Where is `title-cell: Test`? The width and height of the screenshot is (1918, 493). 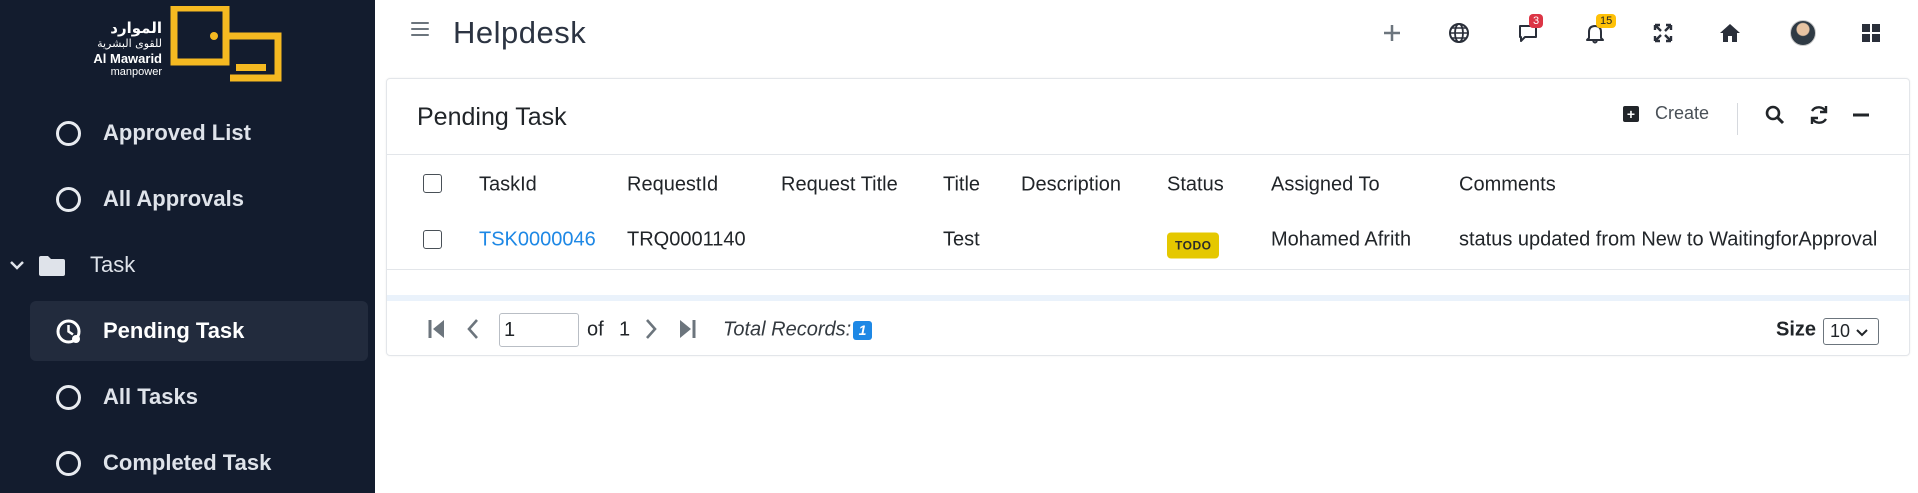 title-cell: Test is located at coordinates (961, 239).